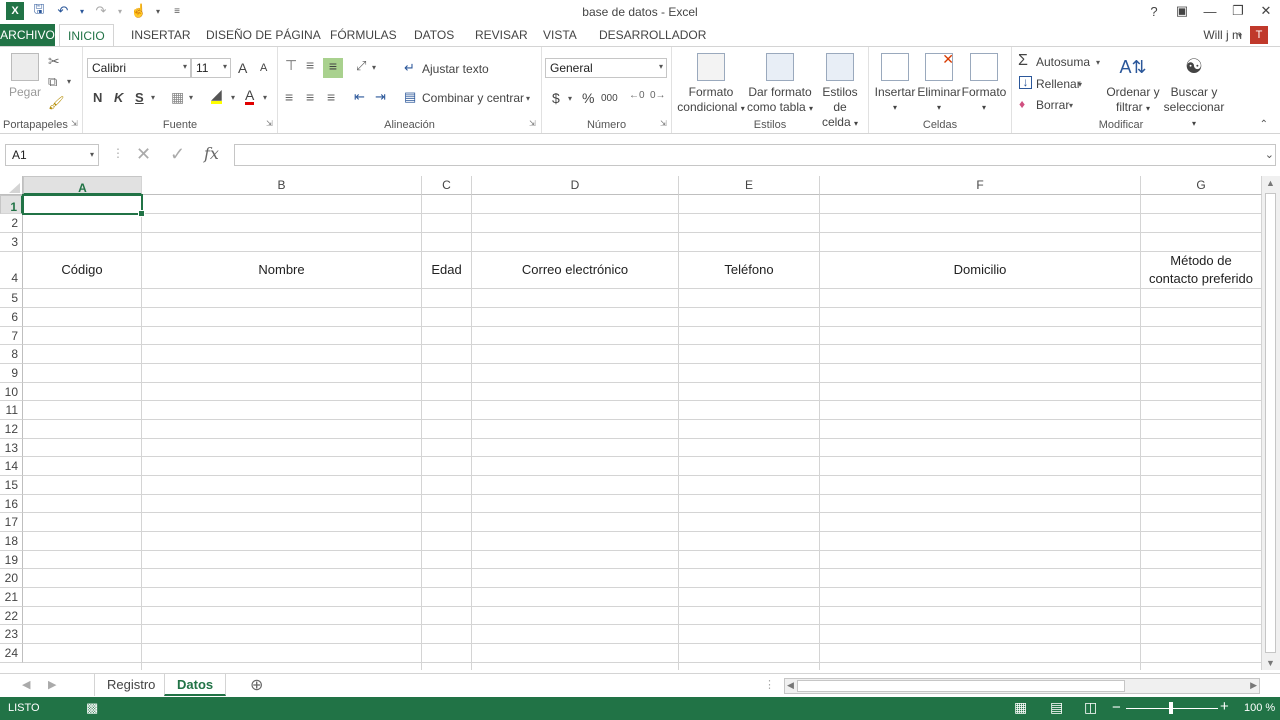 The width and height of the screenshot is (1280, 720). What do you see at coordinates (11, 616) in the screenshot?
I see `row-header: 22` at bounding box center [11, 616].